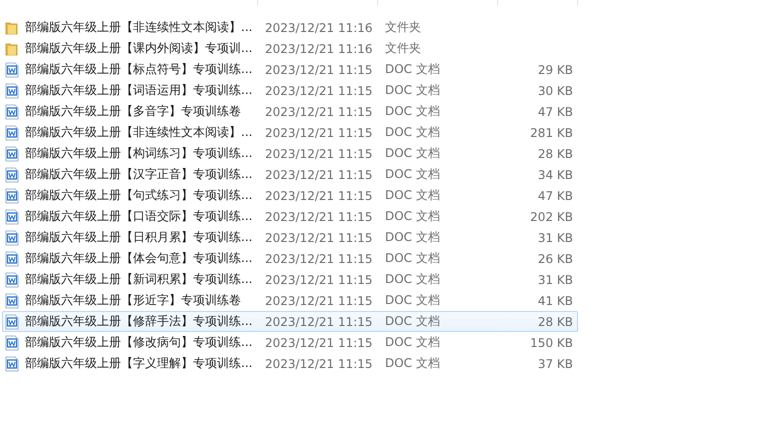 The width and height of the screenshot is (780, 447). What do you see at coordinates (555, 259) in the screenshot?
I see `file-size: 26 KB` at bounding box center [555, 259].